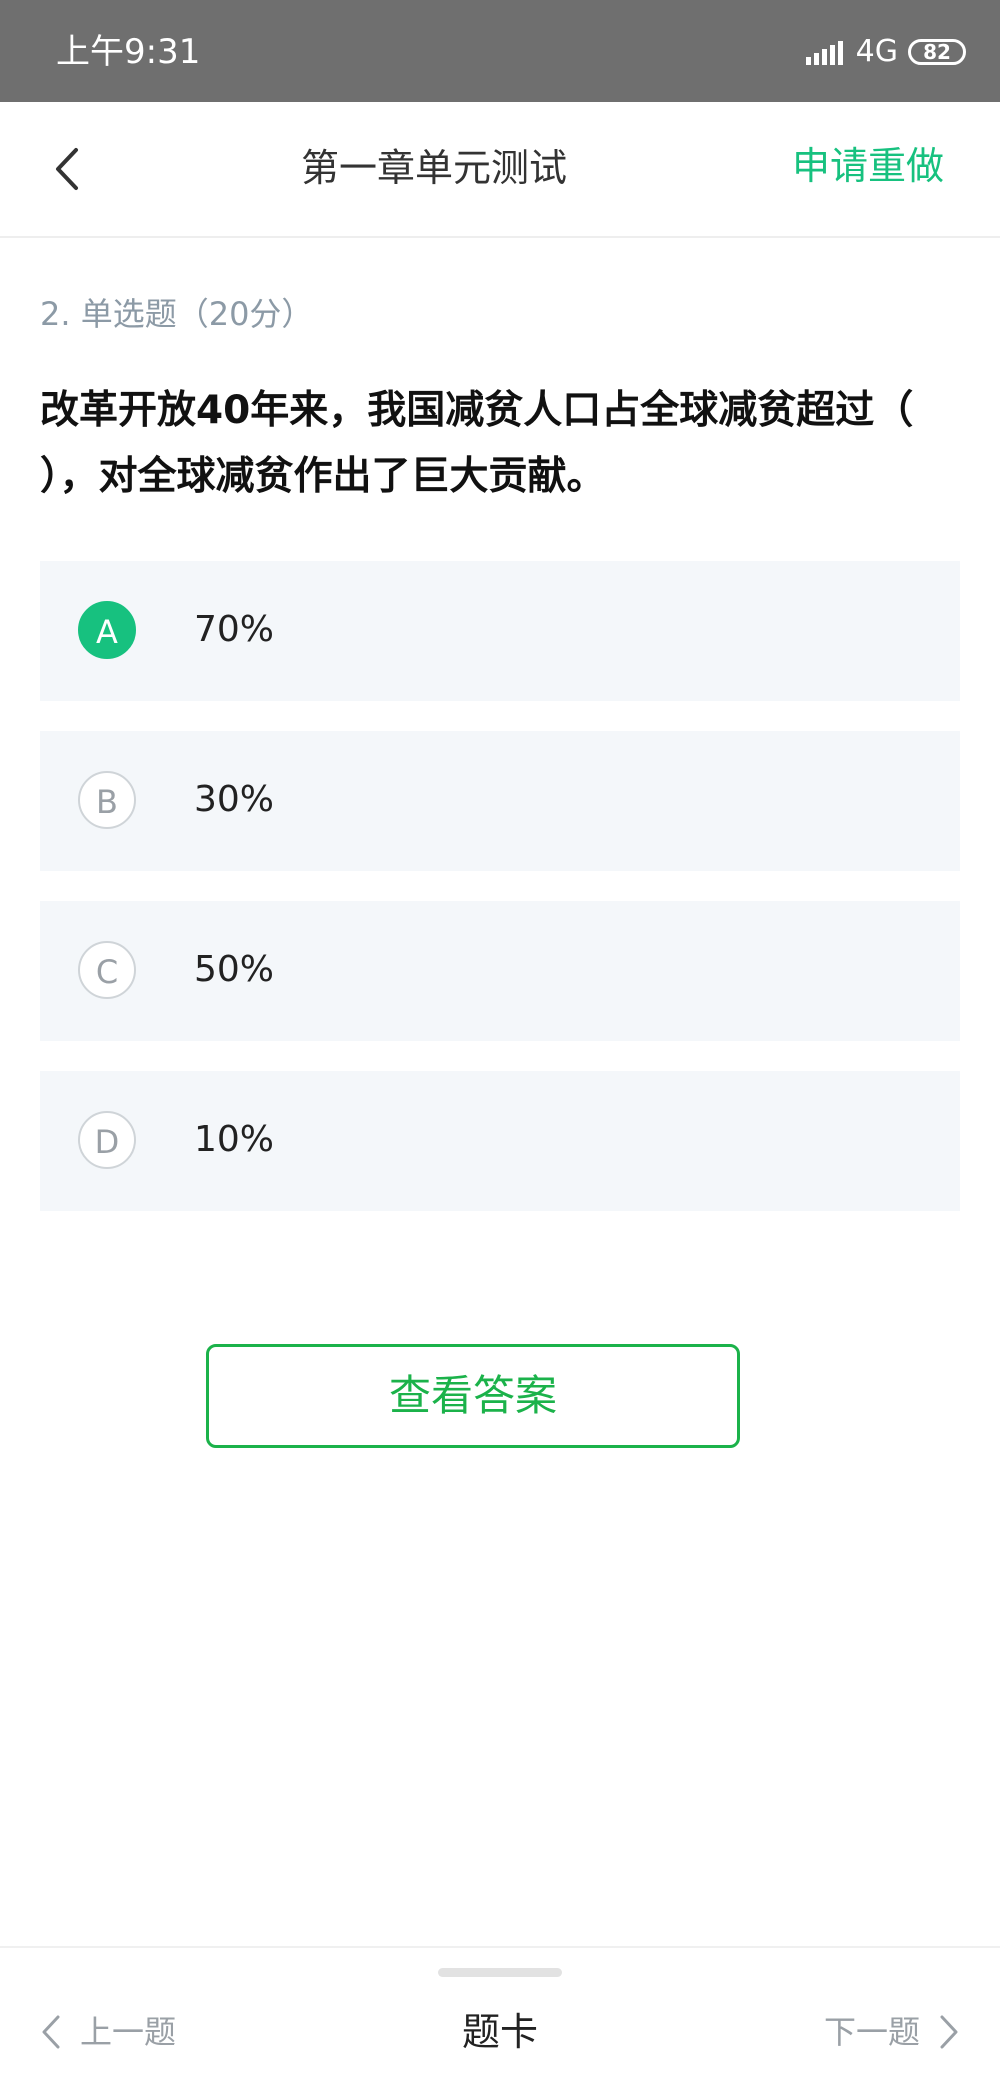 The width and height of the screenshot is (1000, 2083). I want to click on signal-icon, so click(825, 52).